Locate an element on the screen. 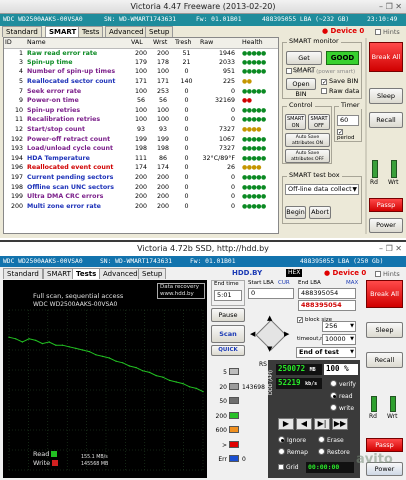  abort-button: Abort is located at coordinates (320, 212).